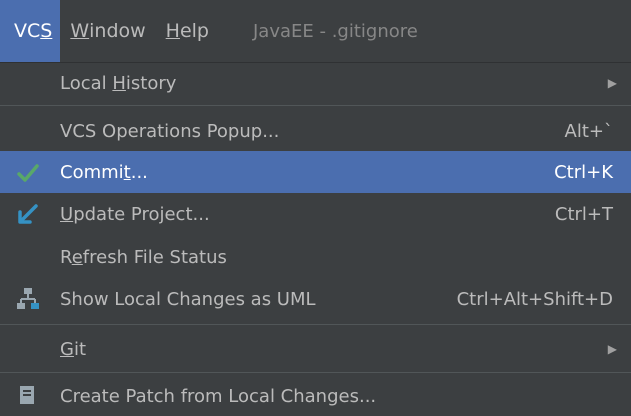  I want to click on menu-window-label: indow, so click(117, 31).